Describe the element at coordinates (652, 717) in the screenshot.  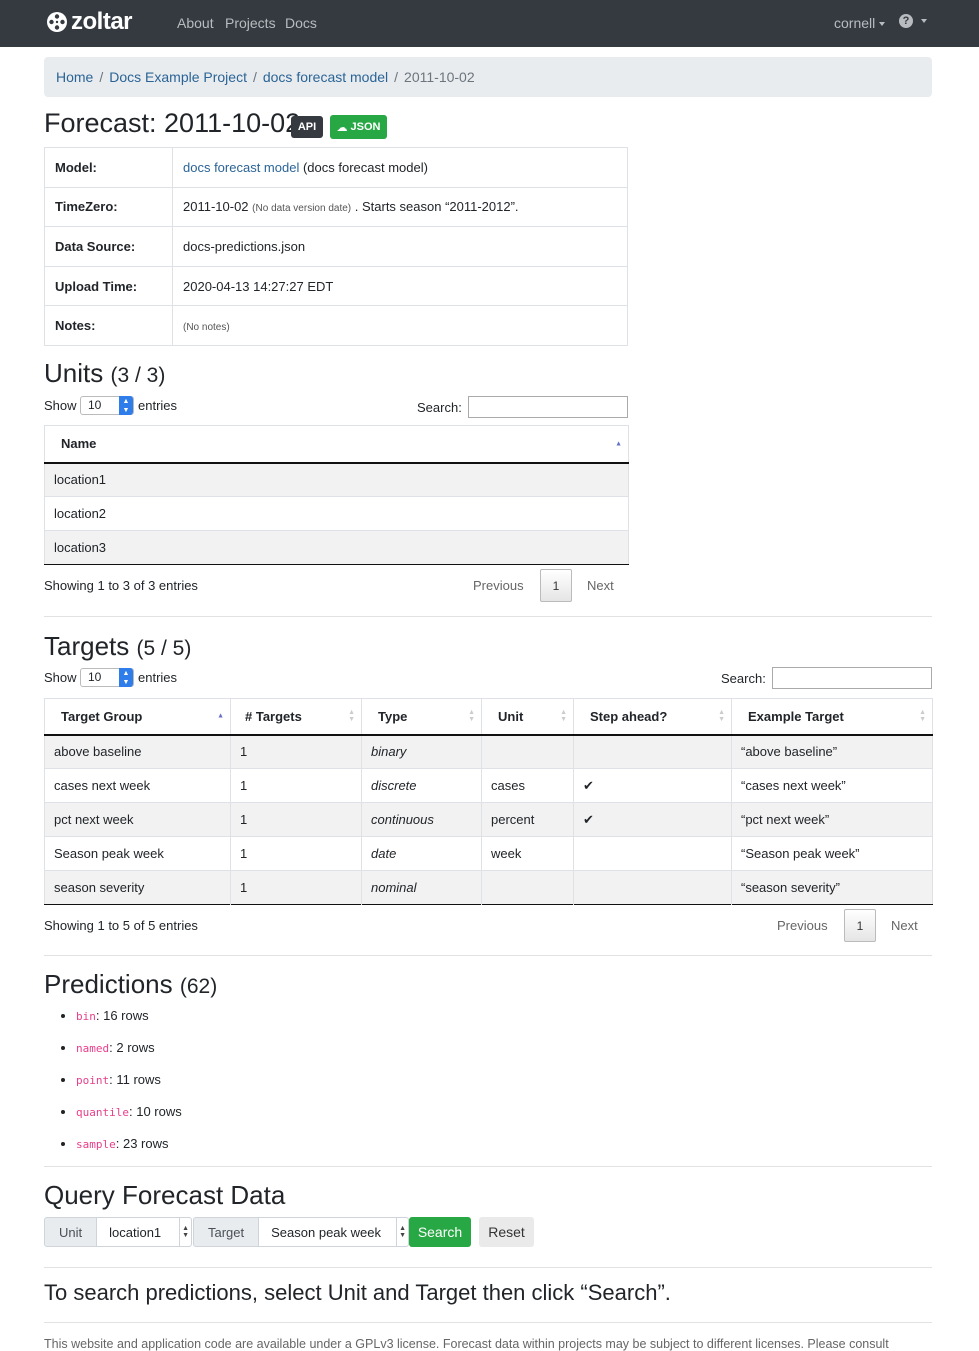
I see `column-header-step-ahead: Step ahead? ▲ ▼` at that location.